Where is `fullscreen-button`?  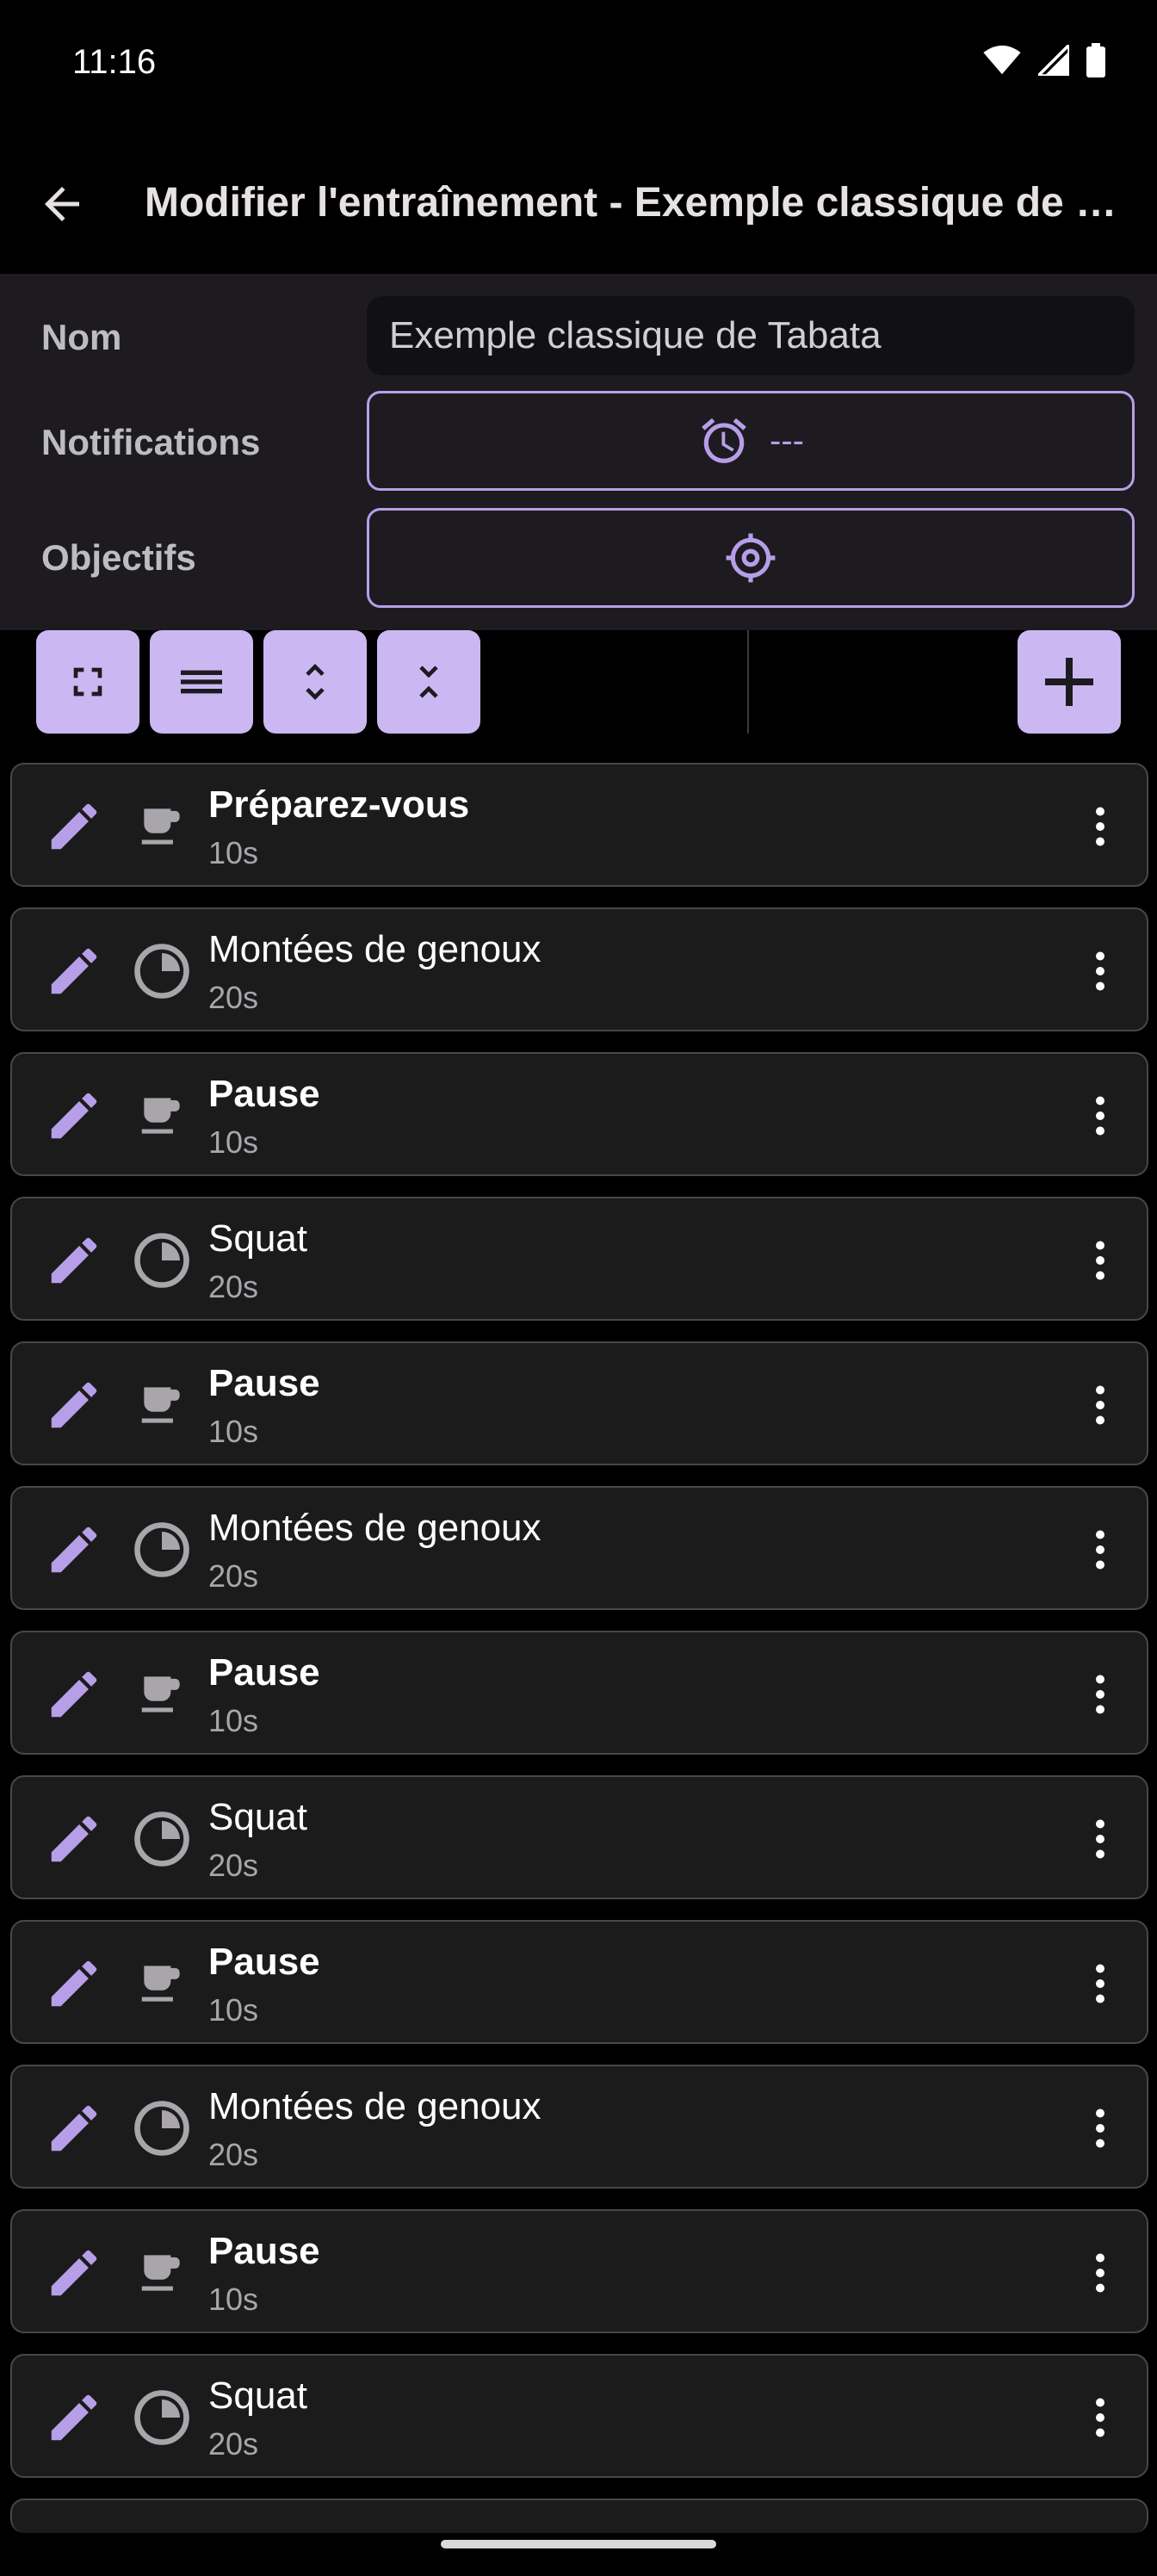
fullscreen-button is located at coordinates (88, 682).